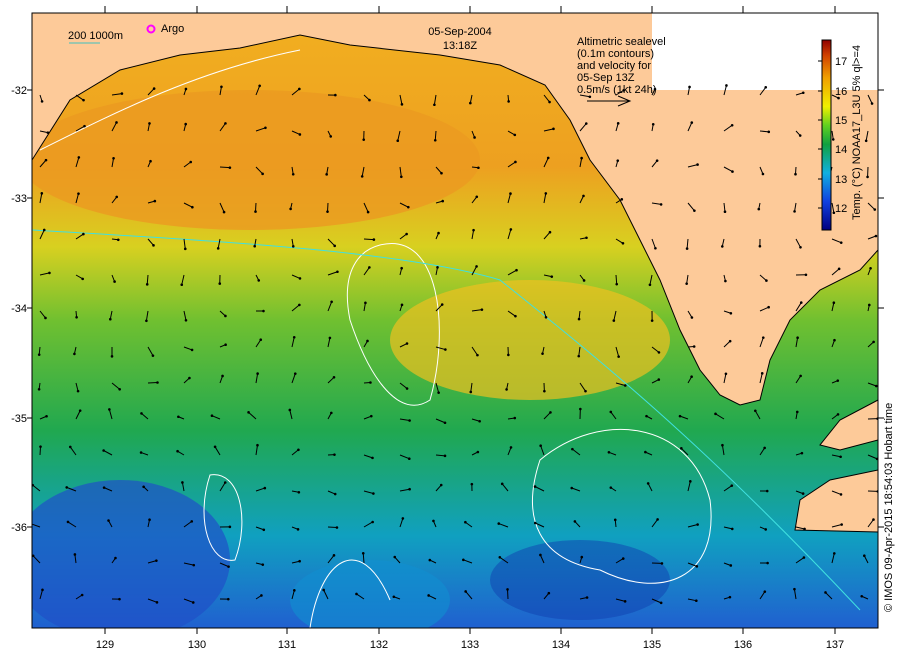  Describe the element at coordinates (197, 645) in the screenshot. I see `lon-tick-label: 130` at that location.